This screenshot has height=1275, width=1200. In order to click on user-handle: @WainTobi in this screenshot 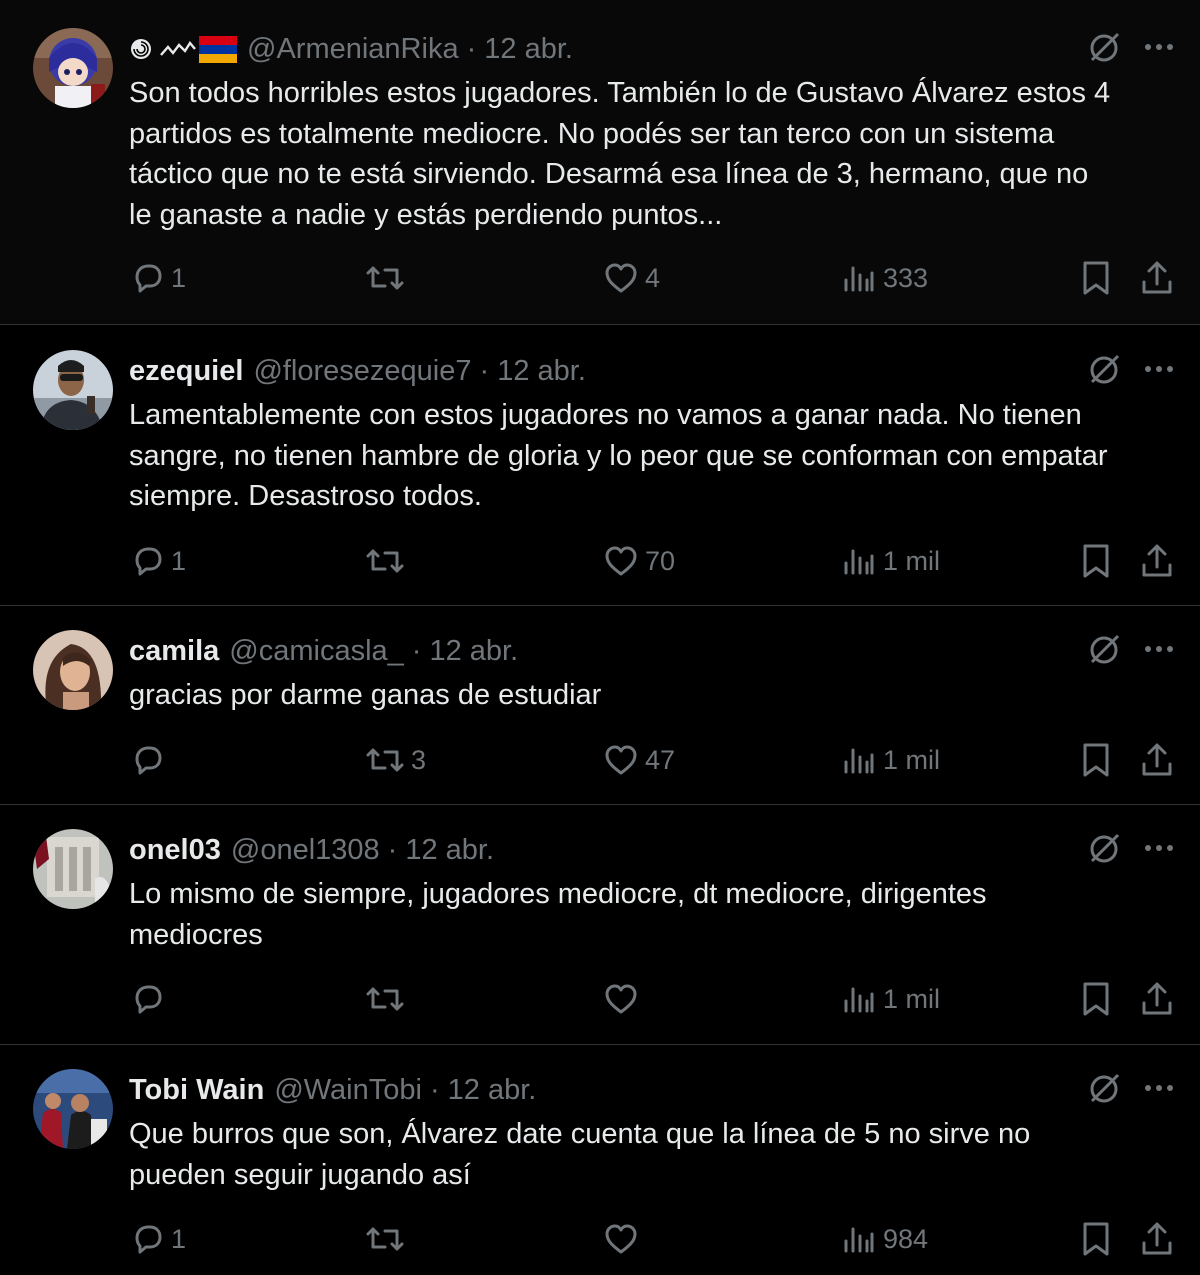, I will do `click(348, 1090)`.